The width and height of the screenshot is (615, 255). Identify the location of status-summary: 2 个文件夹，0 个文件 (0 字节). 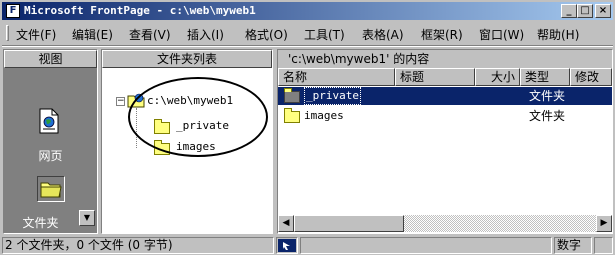
(138, 245).